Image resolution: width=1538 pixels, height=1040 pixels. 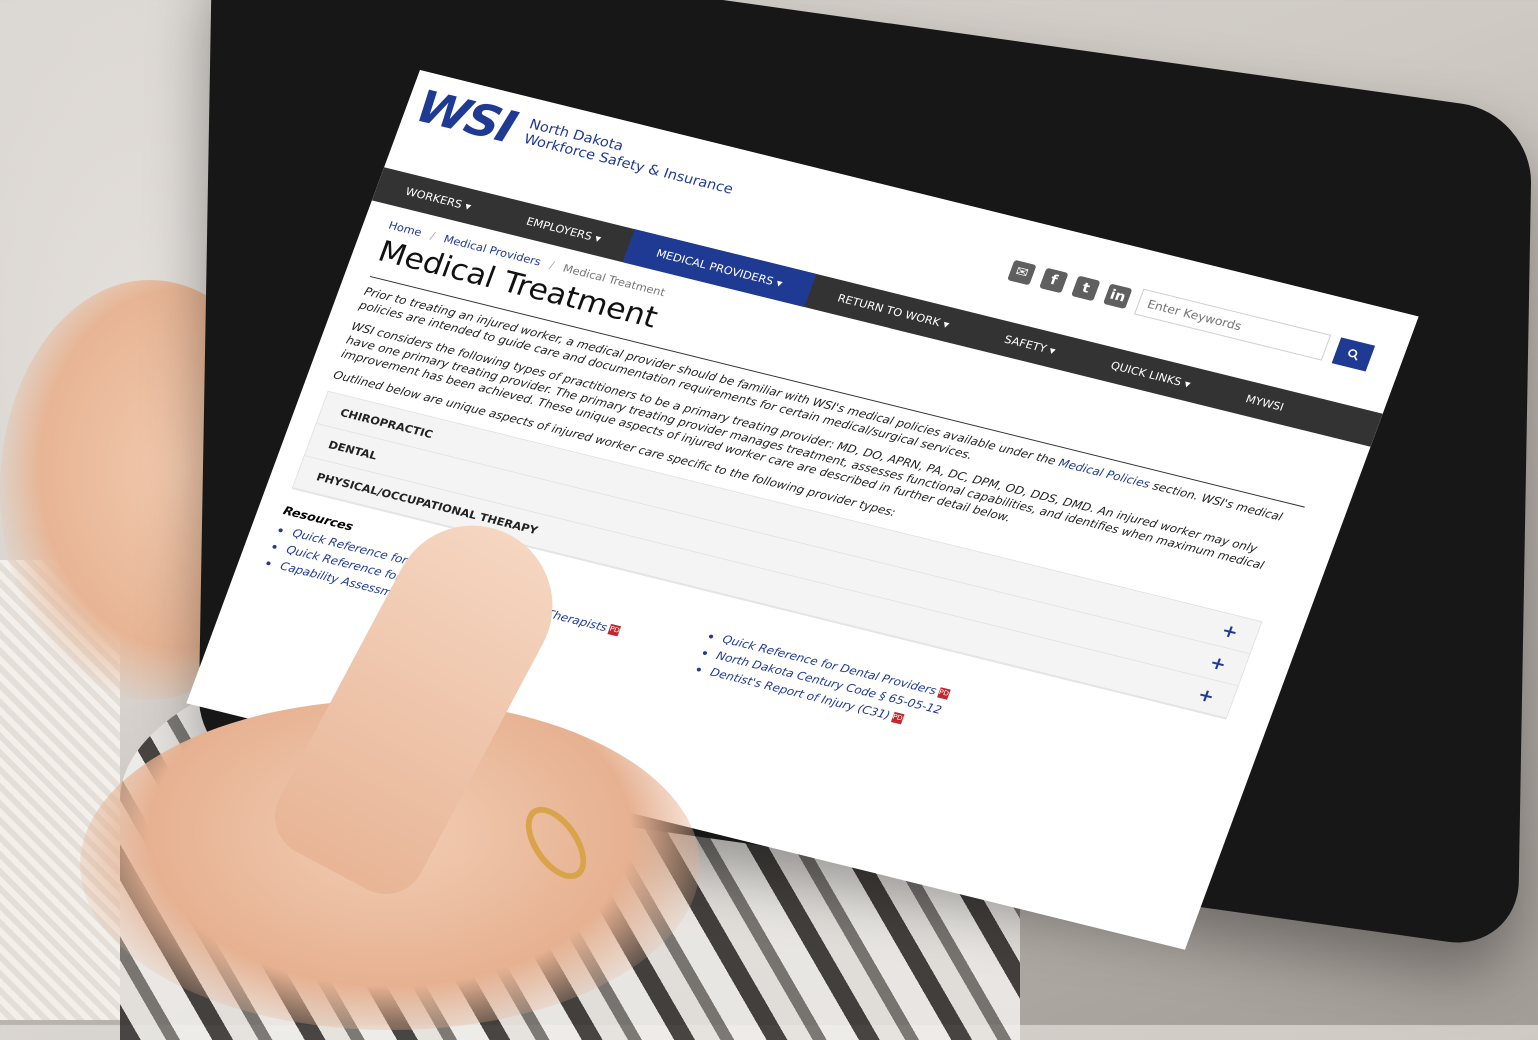 What do you see at coordinates (1086, 288) in the screenshot?
I see `twitter-icon: t` at bounding box center [1086, 288].